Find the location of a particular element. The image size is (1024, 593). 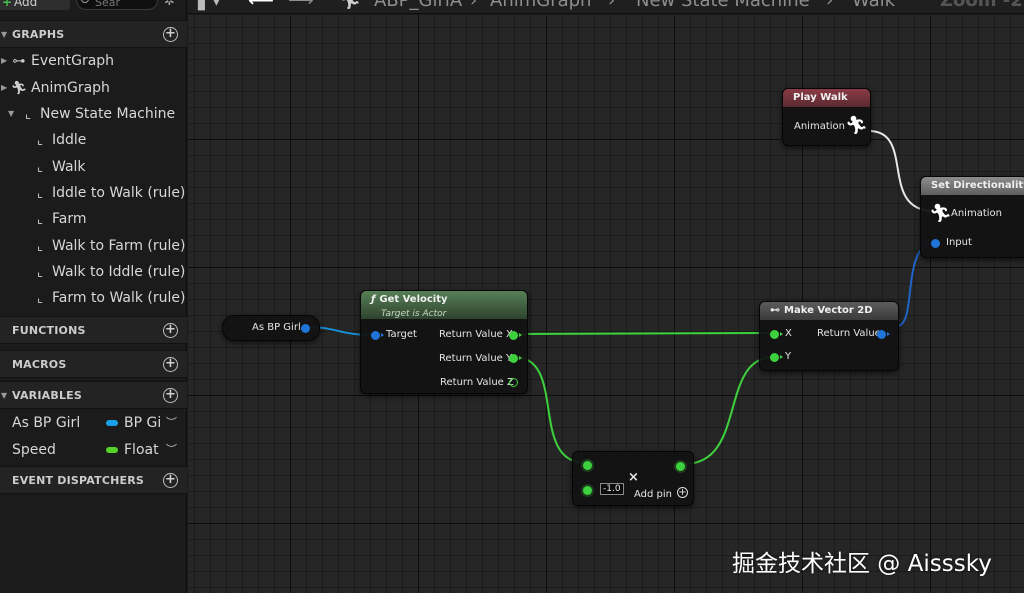

wire-float-result is located at coordinates (729, 410).